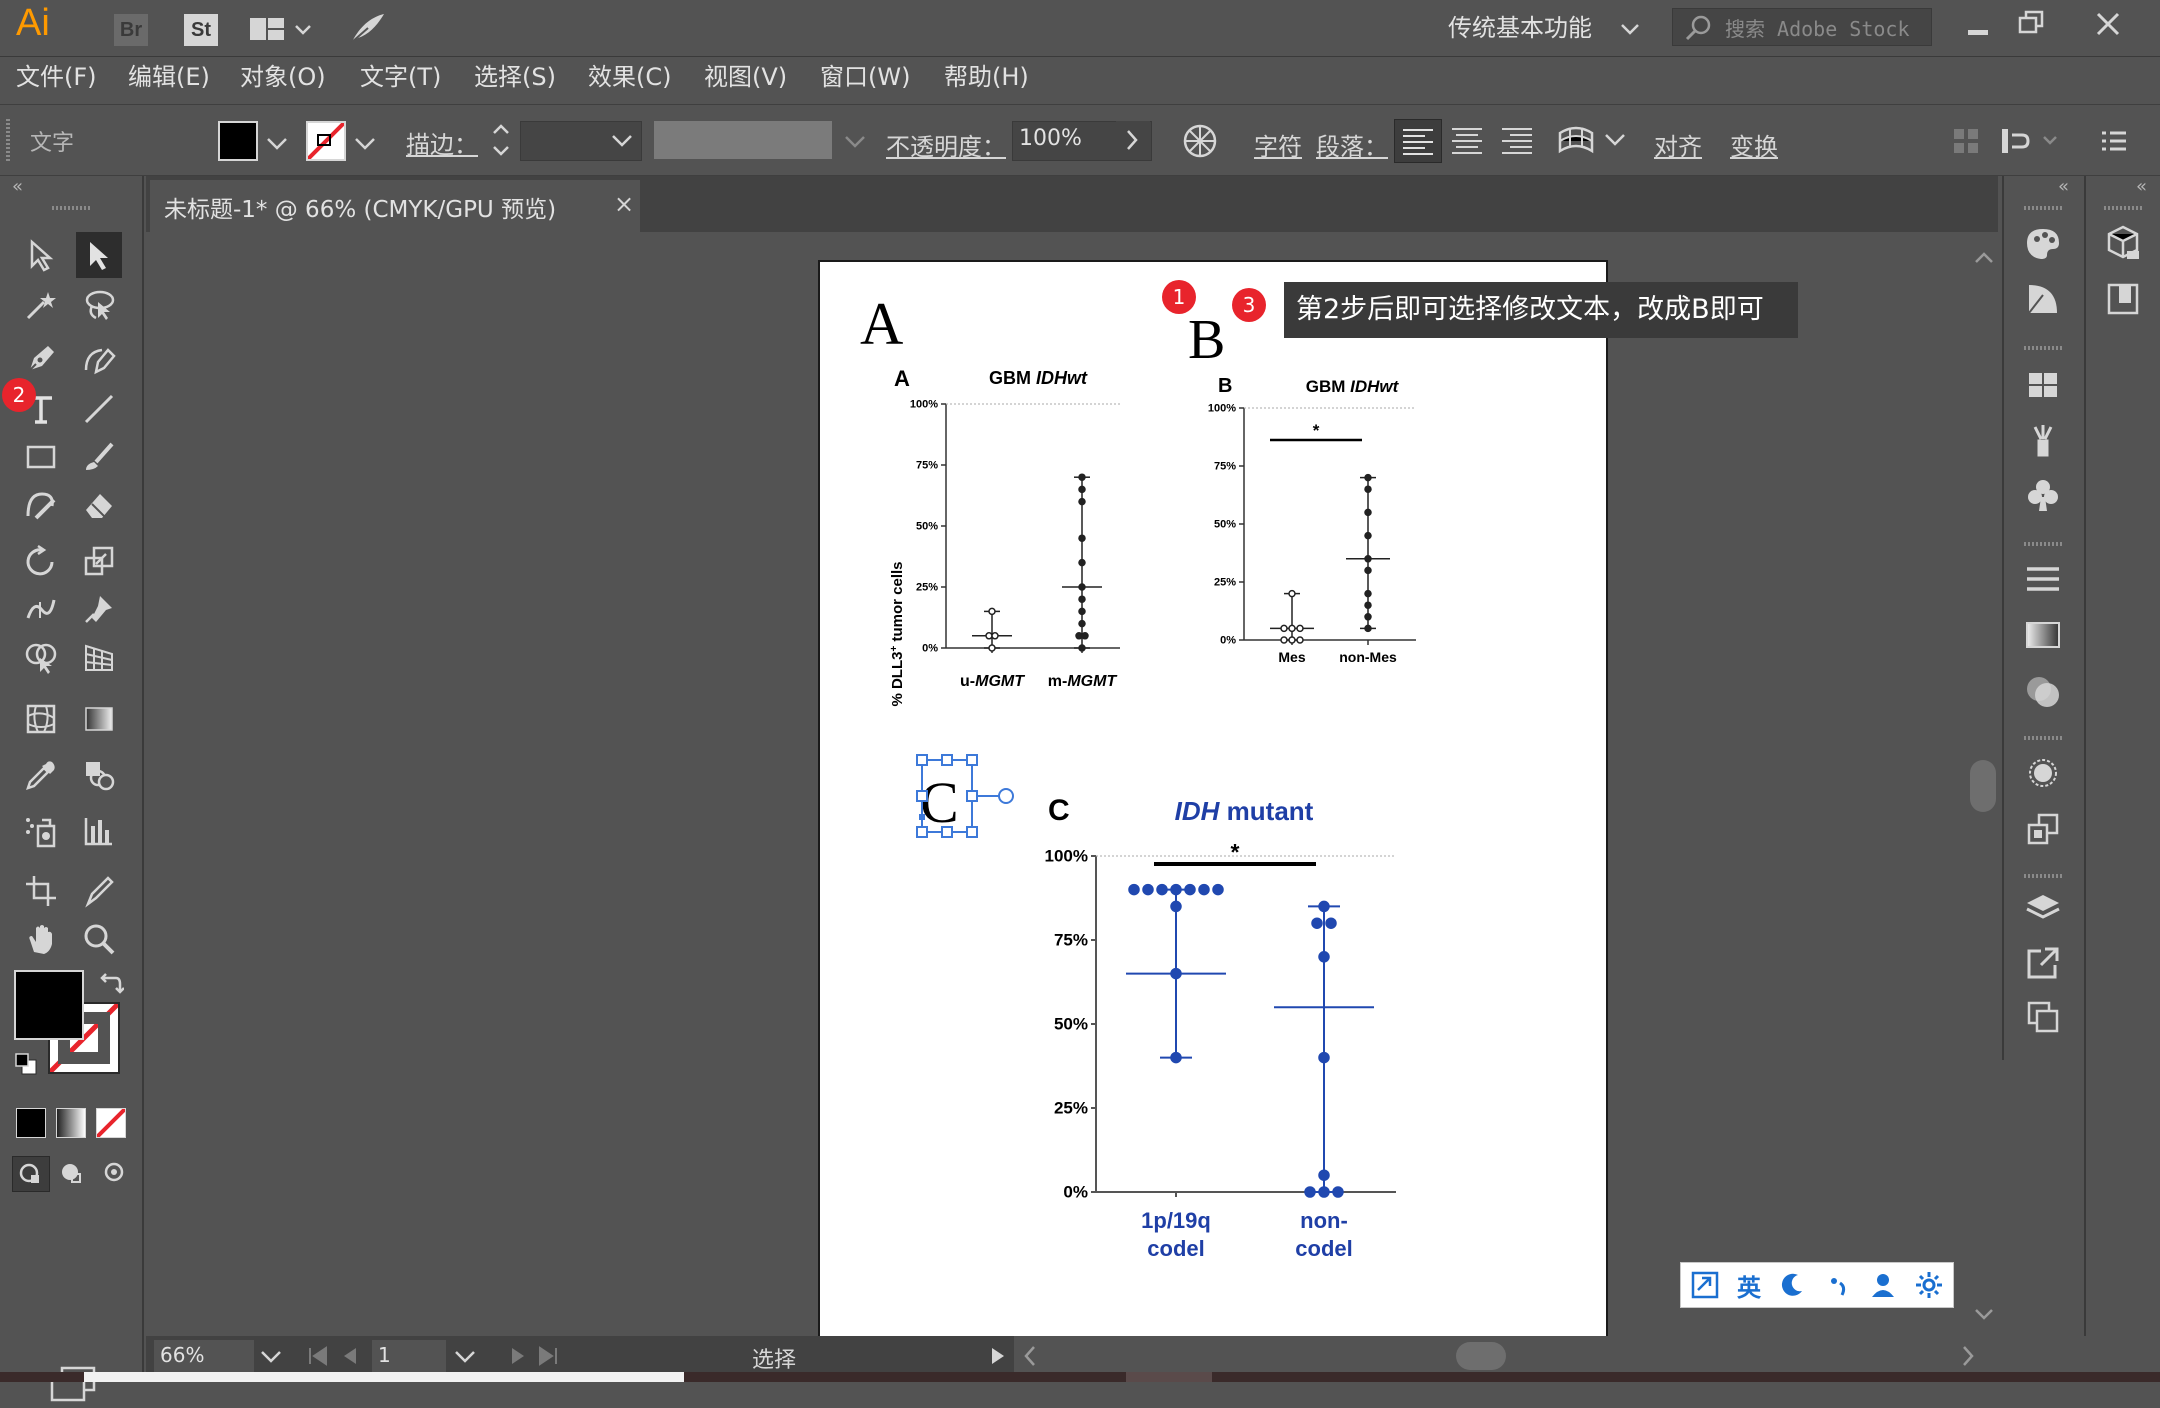 The width and height of the screenshot is (2160, 1408). Describe the element at coordinates (1838, 1285) in the screenshot. I see `punctuation-icon` at that location.